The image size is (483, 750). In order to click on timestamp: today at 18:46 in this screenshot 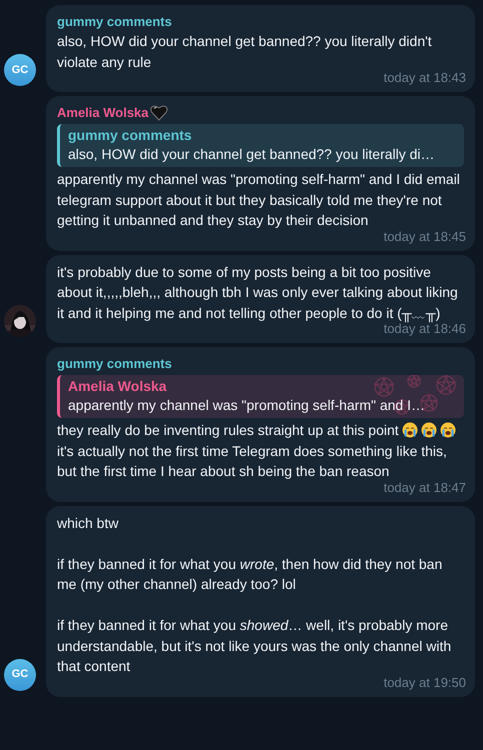, I will do `click(425, 329)`.